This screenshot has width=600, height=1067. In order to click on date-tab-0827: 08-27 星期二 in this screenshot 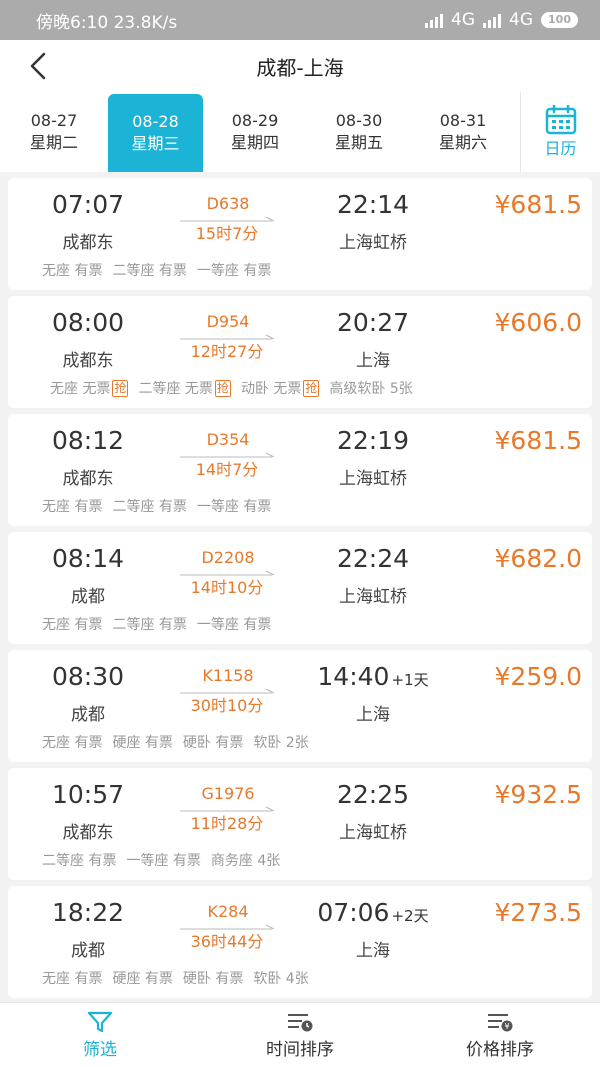, I will do `click(54, 132)`.